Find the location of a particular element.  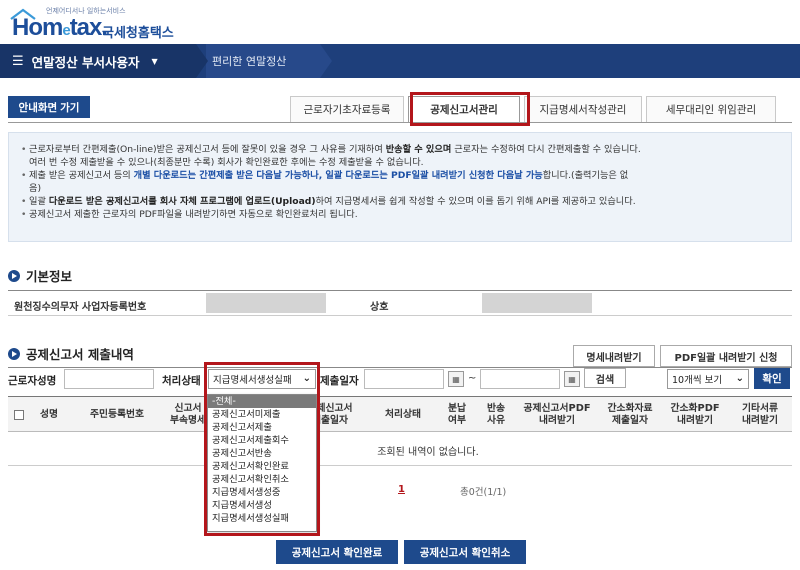

col-resident-number: 주민등록번호 is located at coordinates (117, 414).